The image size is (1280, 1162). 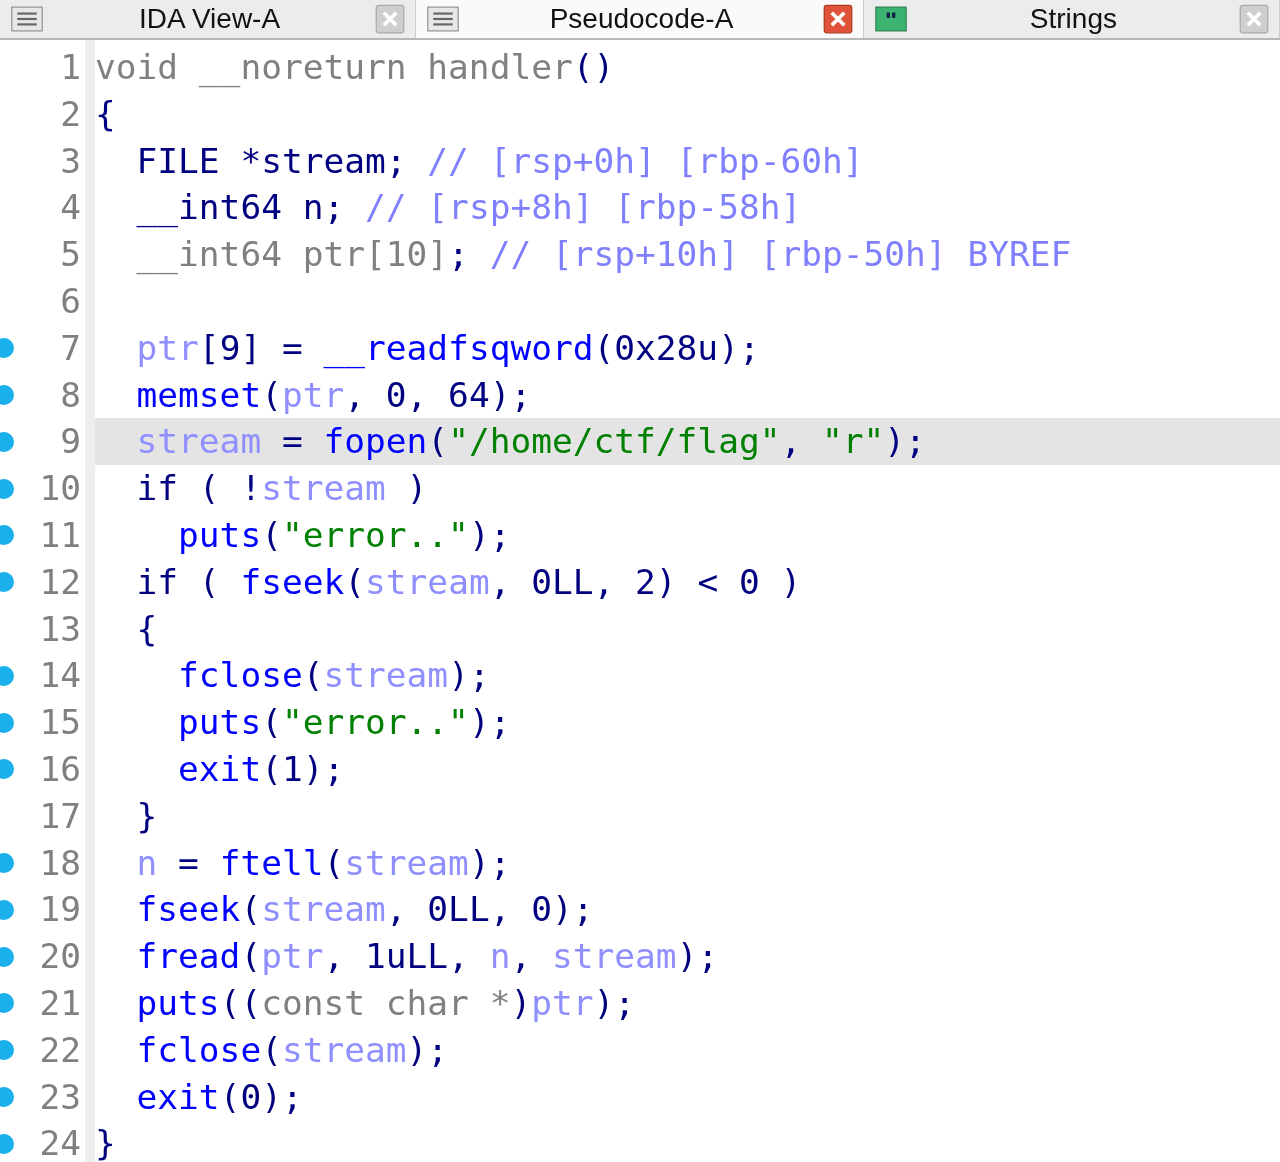 I want to click on line-number: 4, so click(x=70, y=208).